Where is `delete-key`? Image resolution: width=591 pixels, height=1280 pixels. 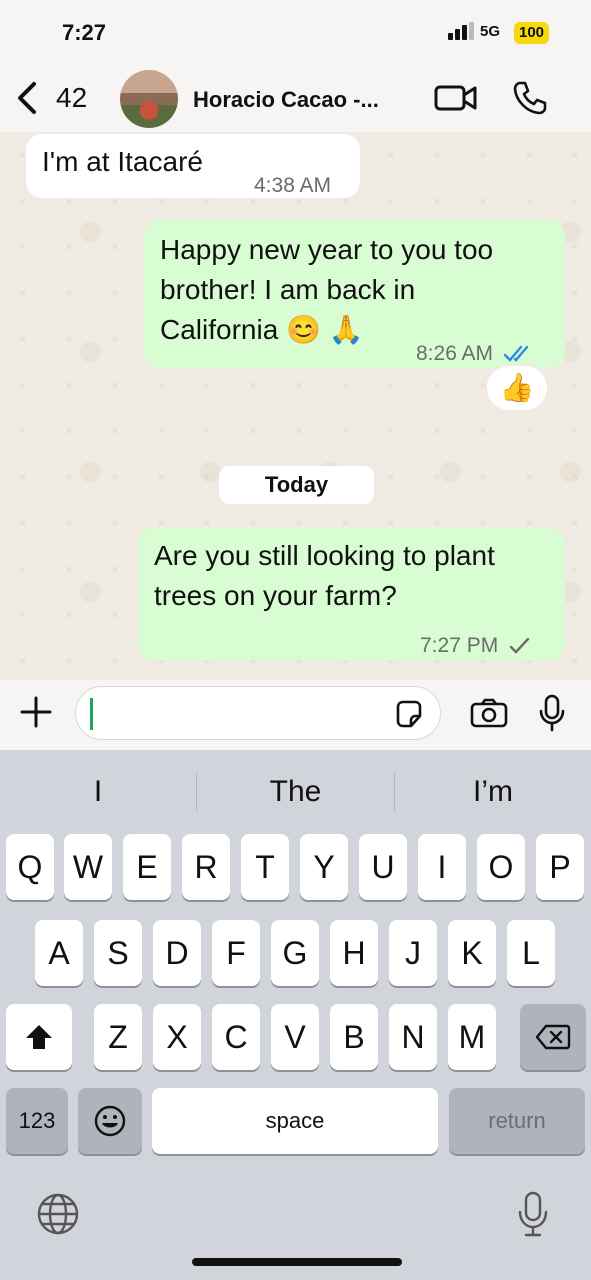
delete-key is located at coordinates (553, 1037).